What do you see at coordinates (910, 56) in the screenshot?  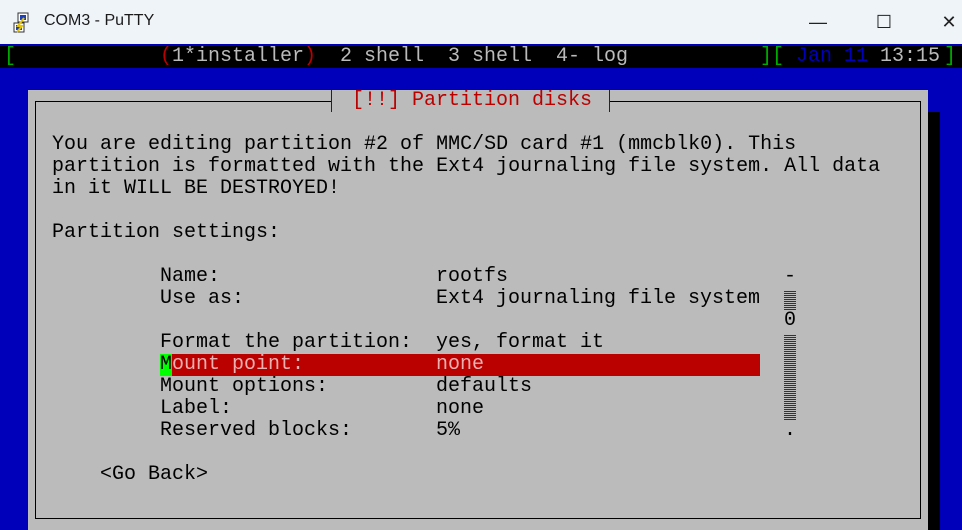 I see `status-time: 13:15` at bounding box center [910, 56].